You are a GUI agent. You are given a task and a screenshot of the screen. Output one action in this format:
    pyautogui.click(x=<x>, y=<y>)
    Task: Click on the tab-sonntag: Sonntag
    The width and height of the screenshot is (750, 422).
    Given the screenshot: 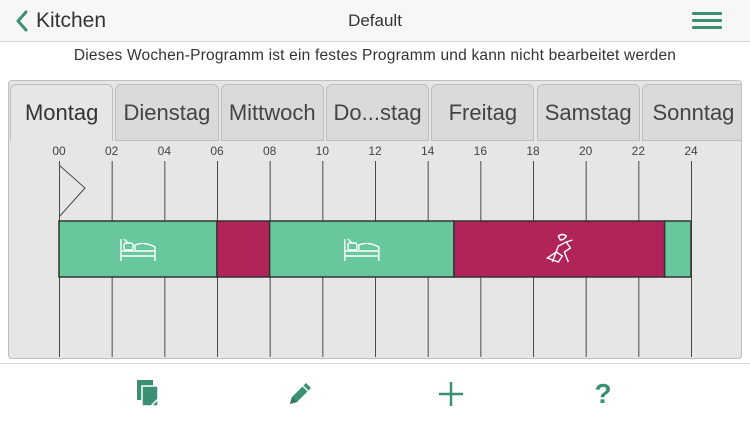 What is the action you would take?
    pyautogui.click(x=691, y=112)
    